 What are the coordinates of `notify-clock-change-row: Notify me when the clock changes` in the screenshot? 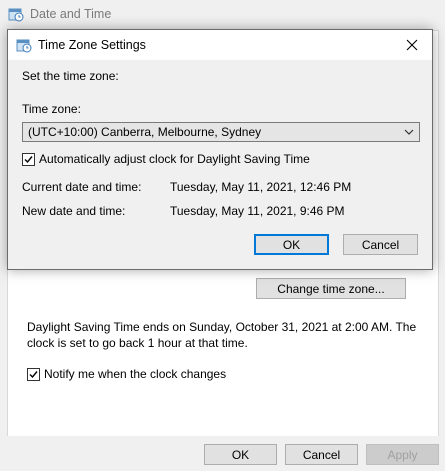 It's located at (126, 374).